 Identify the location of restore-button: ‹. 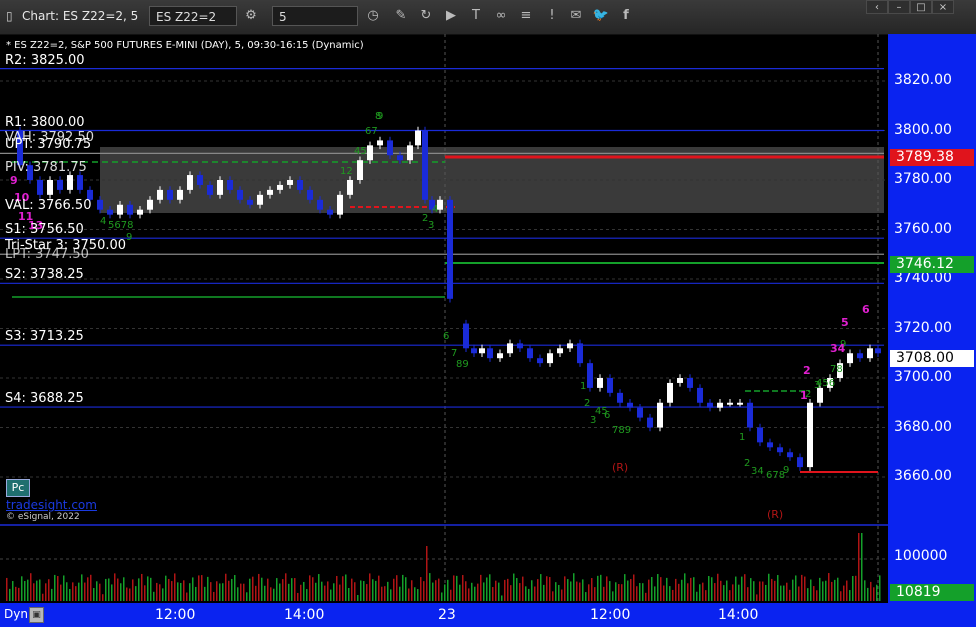
(877, 7).